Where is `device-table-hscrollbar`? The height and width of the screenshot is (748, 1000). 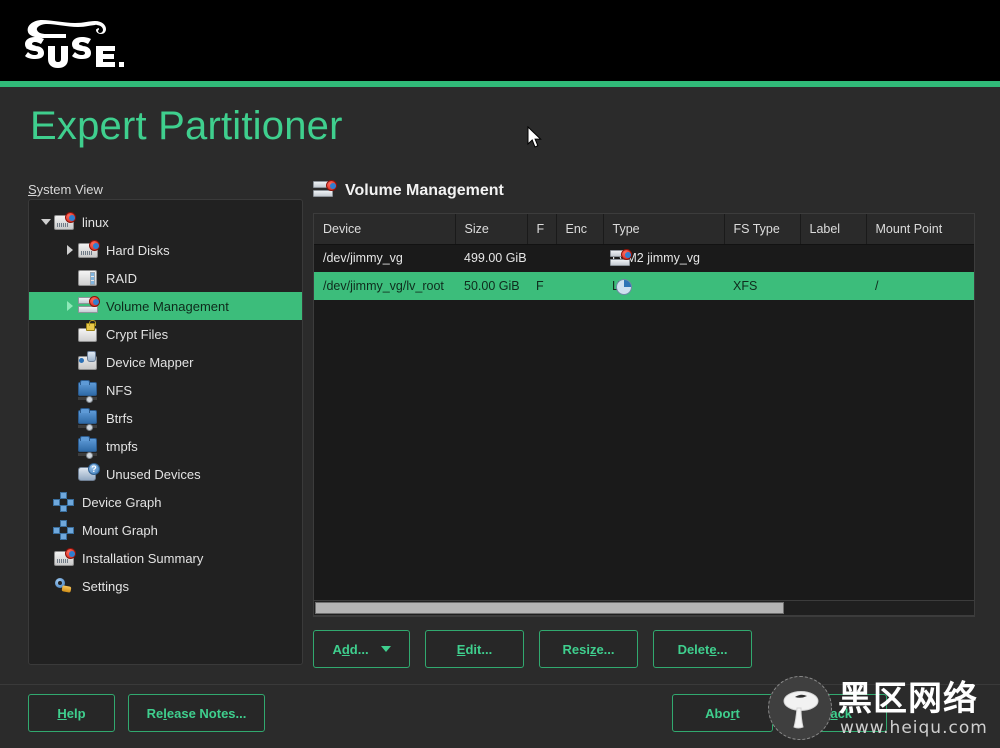
device-table-hscrollbar is located at coordinates (644, 608).